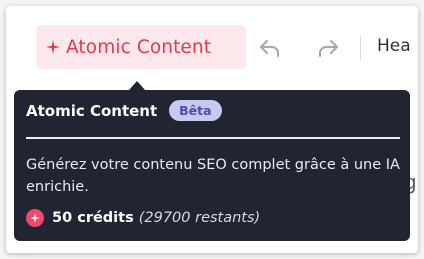 The height and width of the screenshot is (259, 424). Describe the element at coordinates (92, 110) in the screenshot. I see `tooltip-title: Atomic Content` at that location.